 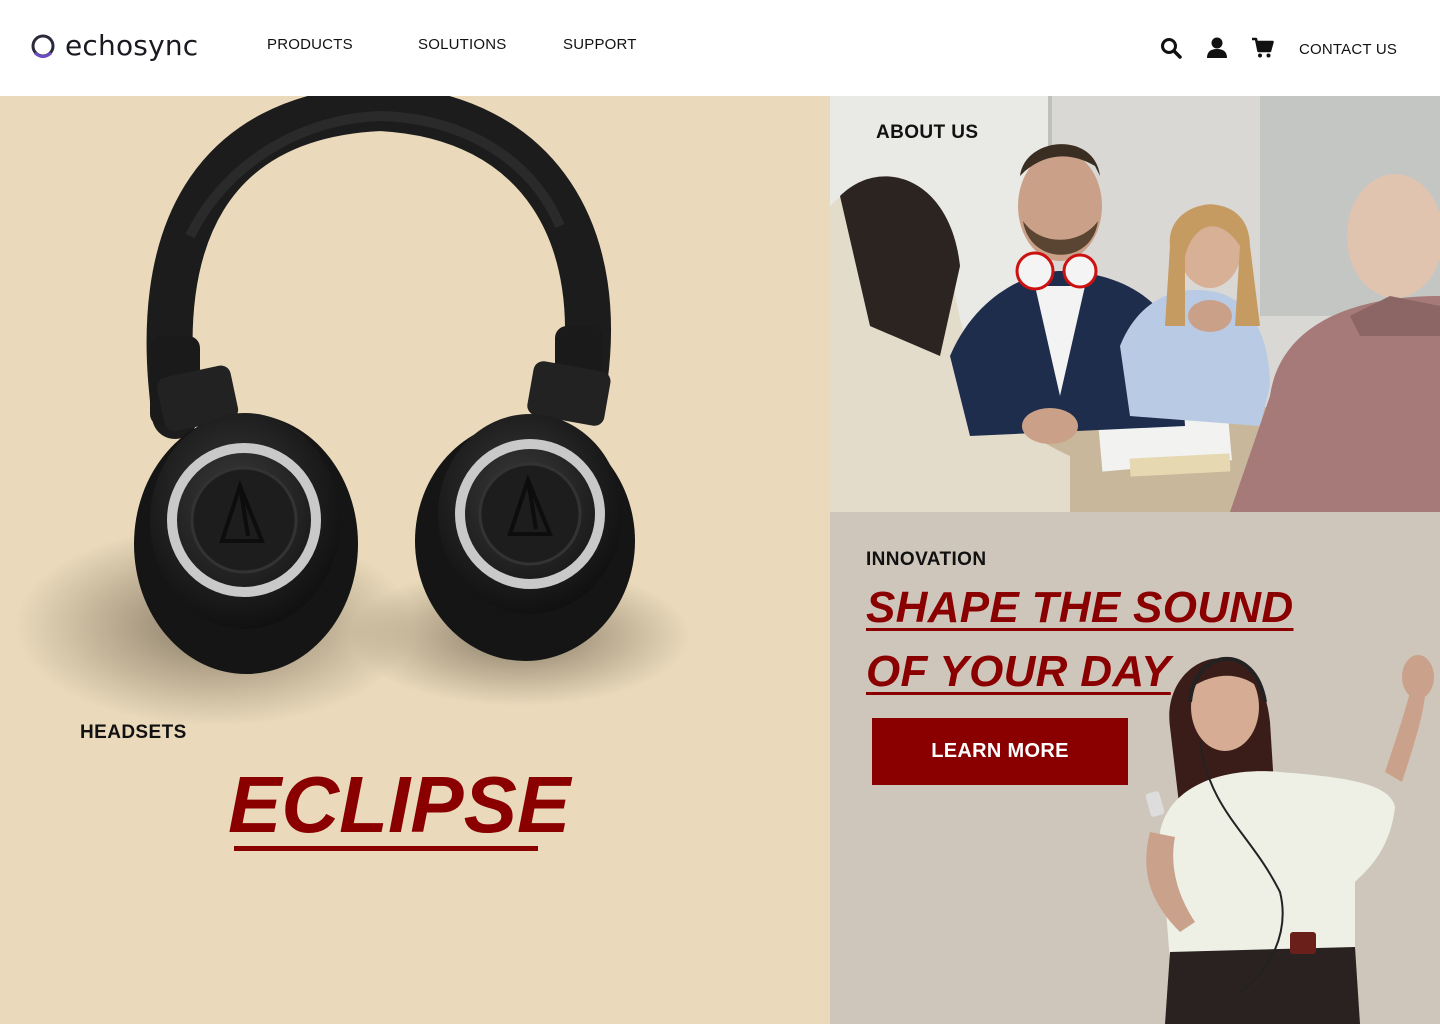 I want to click on category-label: HEADSETS, so click(x=133, y=732).